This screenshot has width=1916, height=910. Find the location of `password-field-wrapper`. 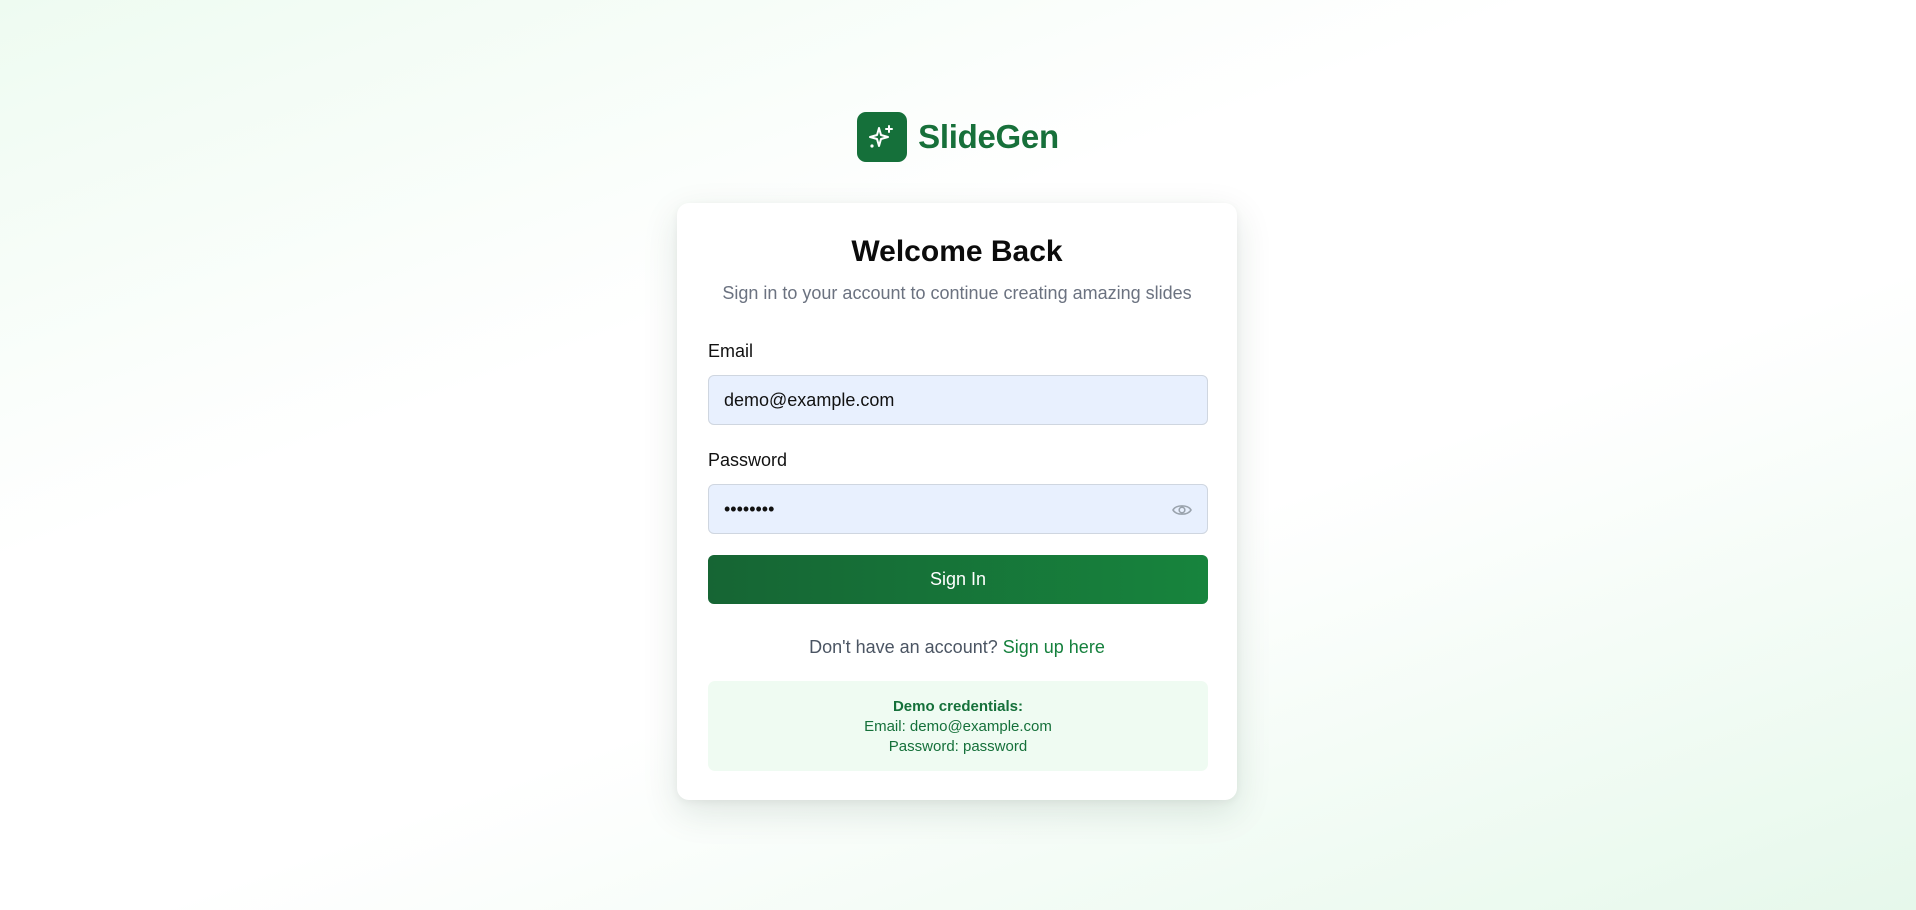

password-field-wrapper is located at coordinates (958, 509).